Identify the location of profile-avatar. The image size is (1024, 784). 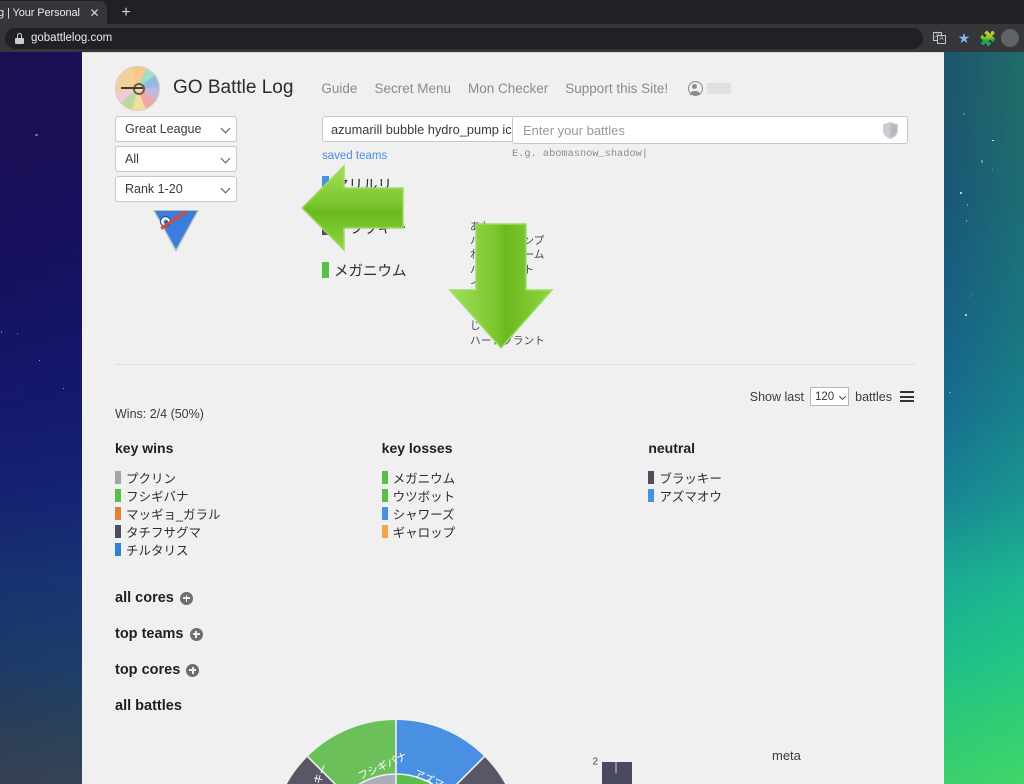
(1010, 38).